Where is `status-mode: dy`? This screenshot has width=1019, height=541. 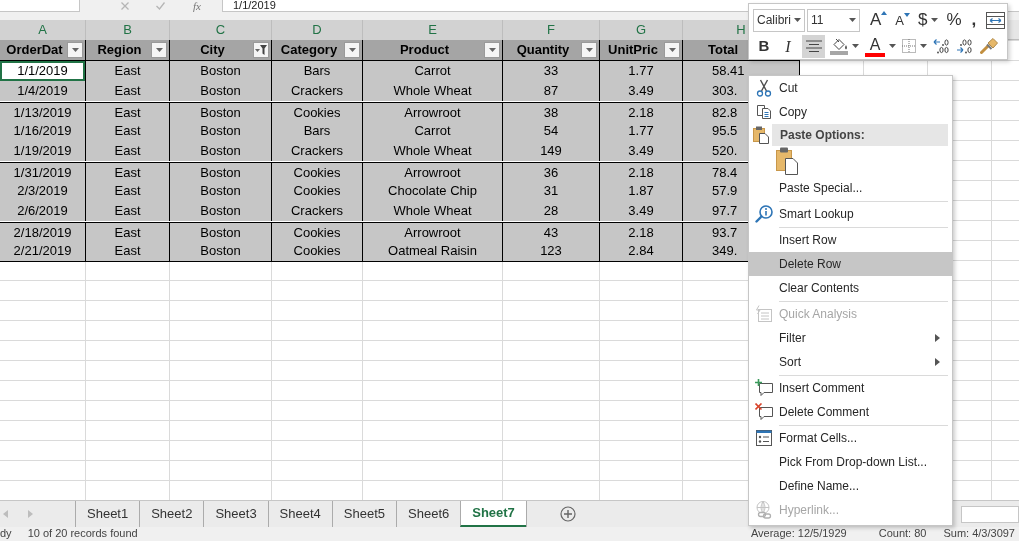
status-mode: dy is located at coordinates (6, 533).